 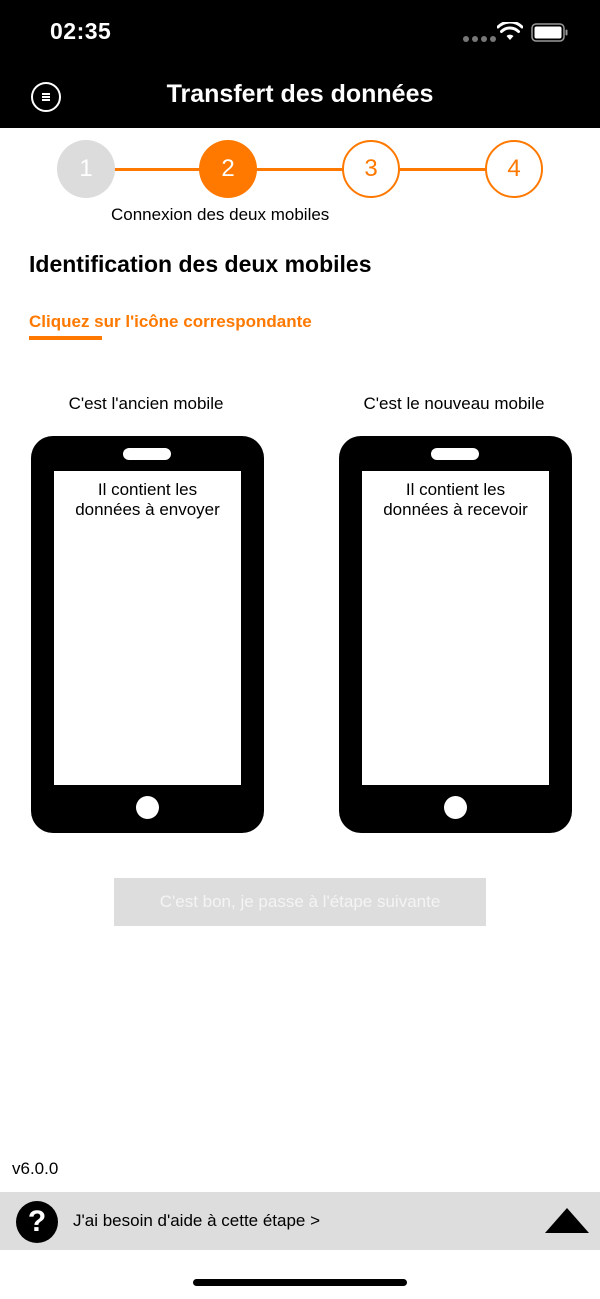 I want to click on new-phone-button: Il contient les données à recevoir, so click(x=455, y=634).